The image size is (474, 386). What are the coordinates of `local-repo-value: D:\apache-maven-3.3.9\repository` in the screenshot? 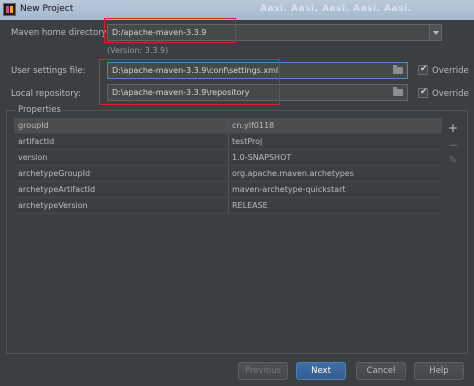 It's located at (181, 92).